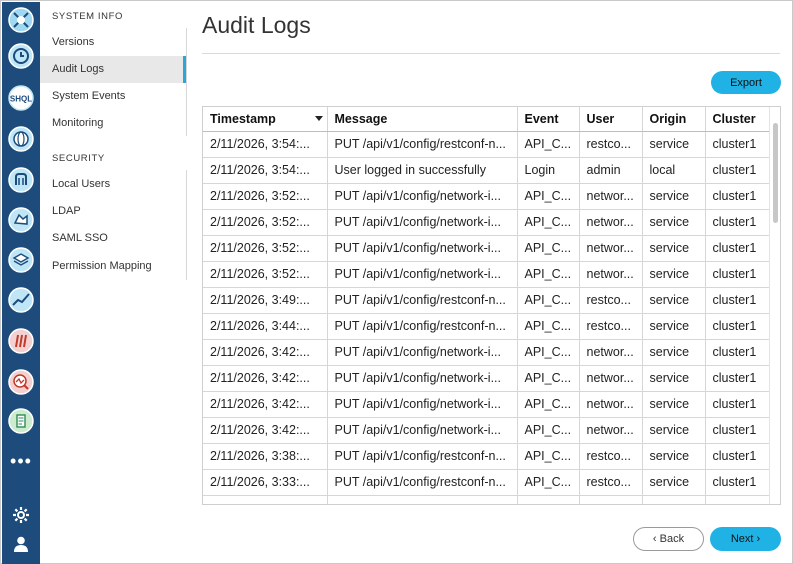 The image size is (793, 564). I want to click on back-button: ‹ Back, so click(668, 539).